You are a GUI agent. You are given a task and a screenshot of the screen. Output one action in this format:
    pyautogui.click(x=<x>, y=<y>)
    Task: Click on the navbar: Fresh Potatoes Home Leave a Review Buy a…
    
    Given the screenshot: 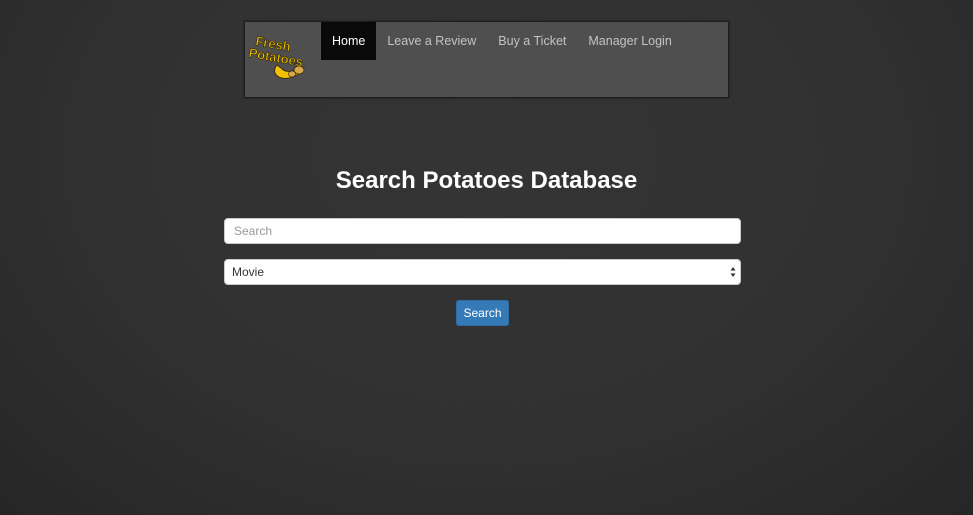 What is the action you would take?
    pyautogui.click(x=486, y=59)
    